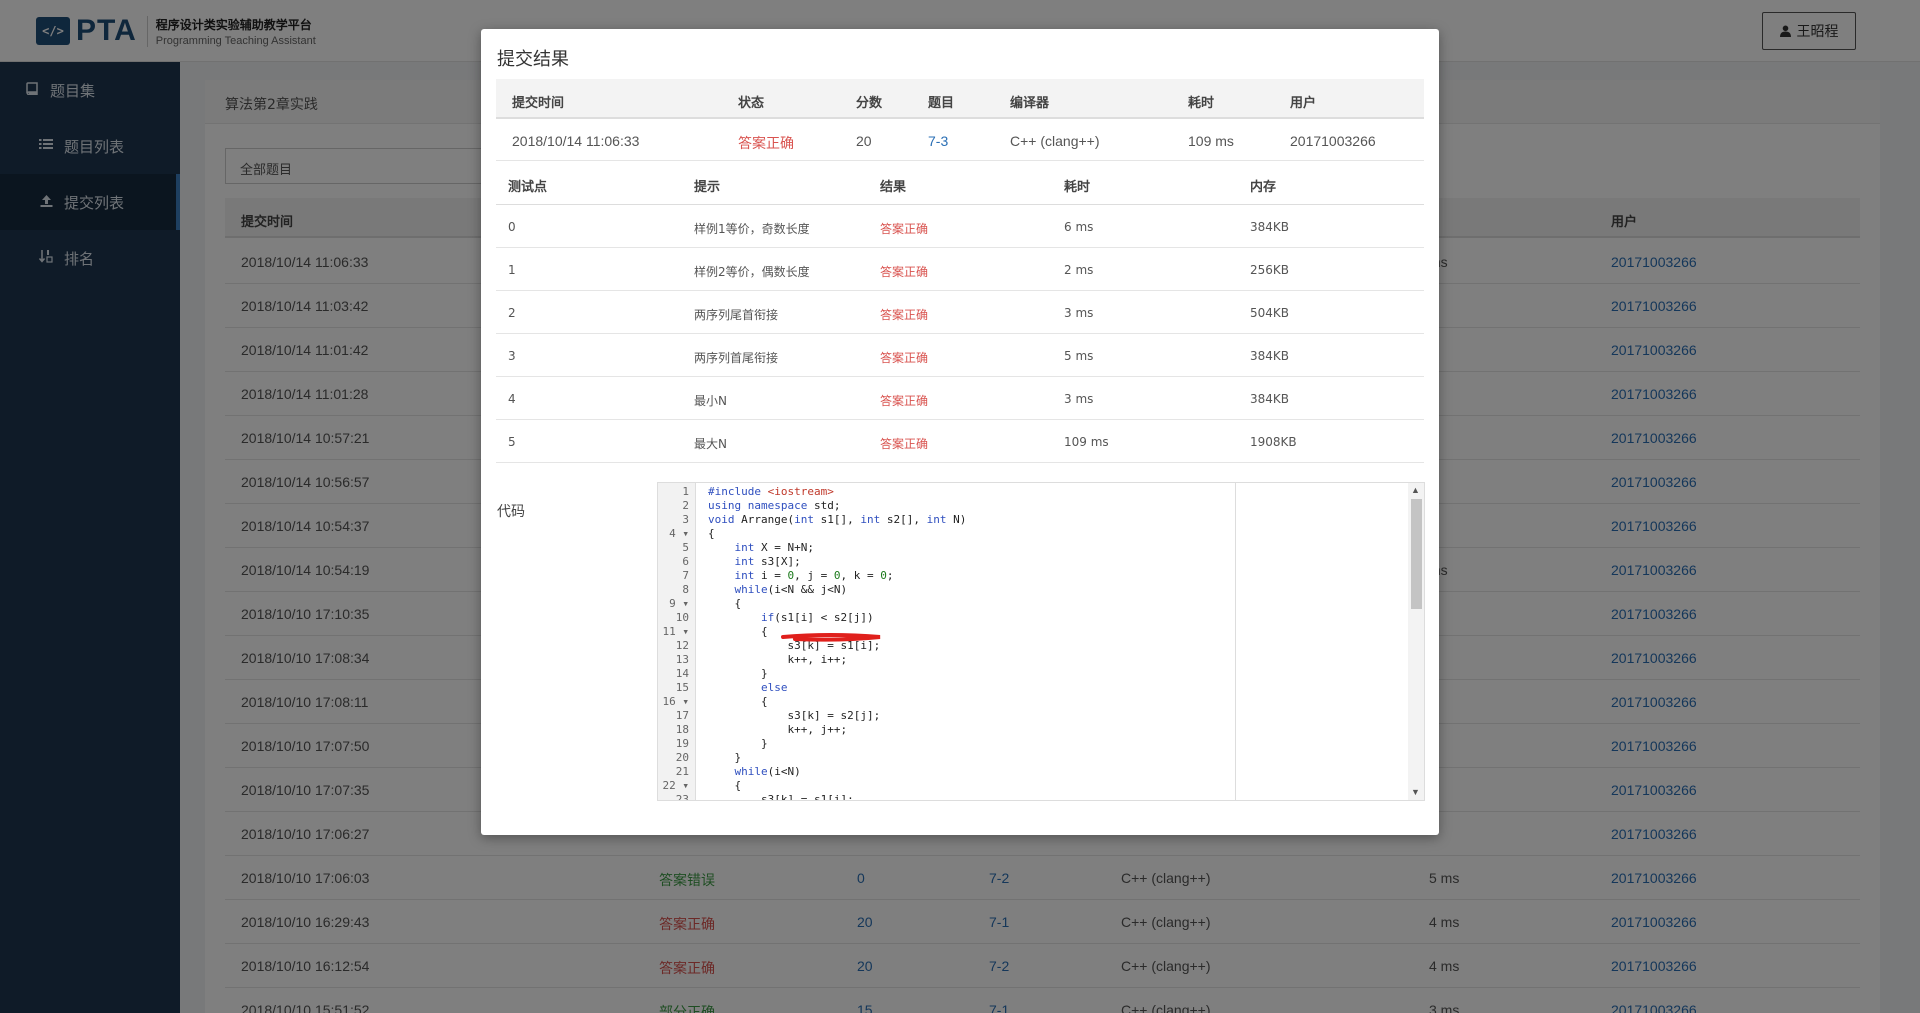 The image size is (1920, 1013). What do you see at coordinates (960, 355) in the screenshot?
I see `testcase-row: 3 两序列首尾衔接 答案正确 5 ms 384KB` at bounding box center [960, 355].